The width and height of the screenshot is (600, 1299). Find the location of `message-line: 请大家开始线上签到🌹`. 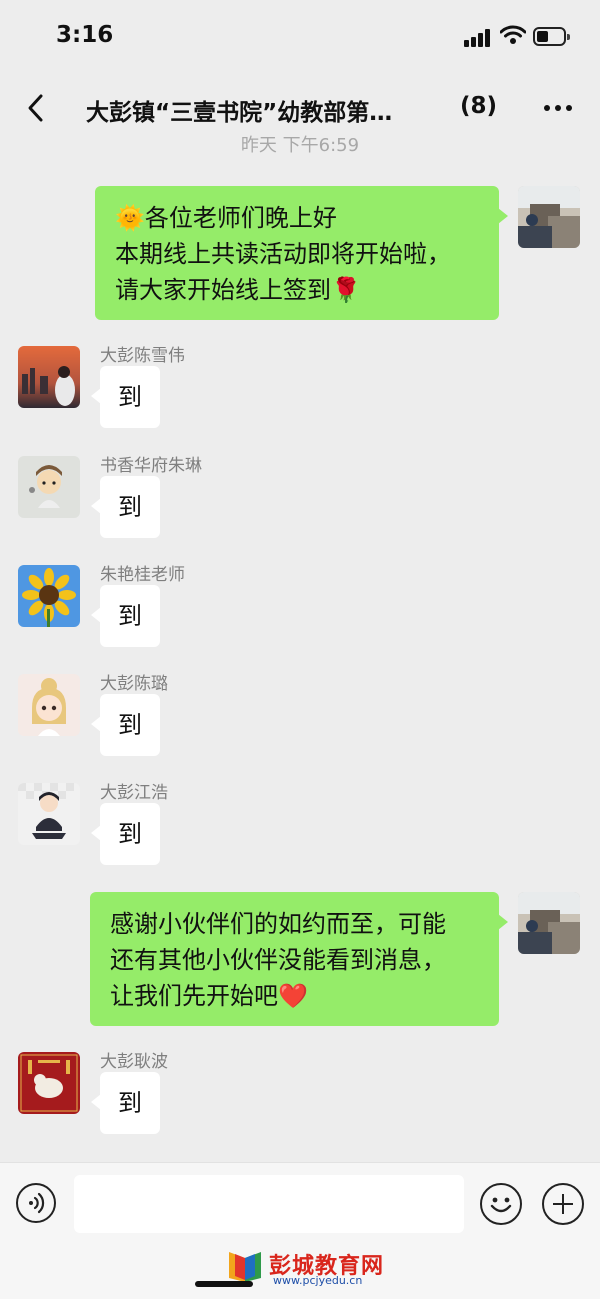

message-line: 请大家开始线上签到🌹 is located at coordinates (238, 290).